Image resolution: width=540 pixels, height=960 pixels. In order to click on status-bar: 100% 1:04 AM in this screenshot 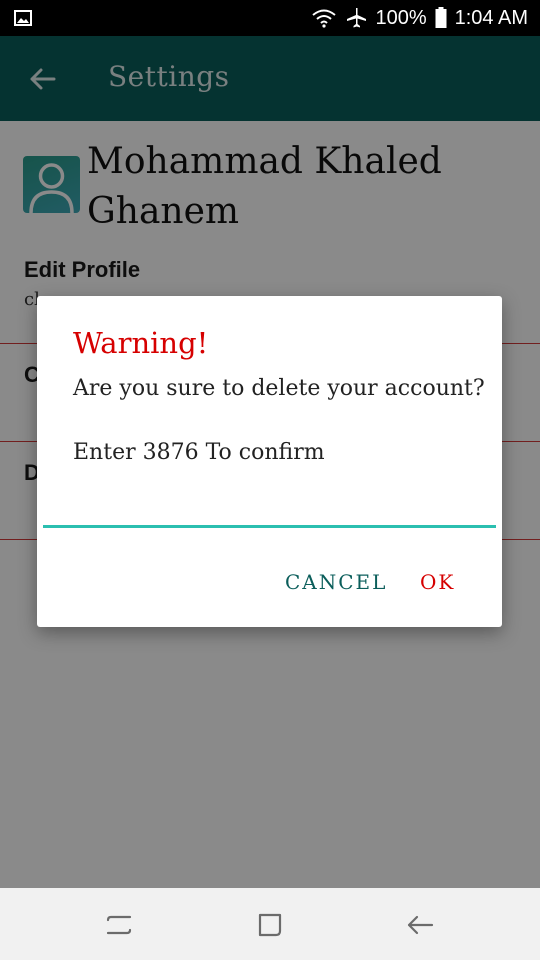, I will do `click(270, 18)`.